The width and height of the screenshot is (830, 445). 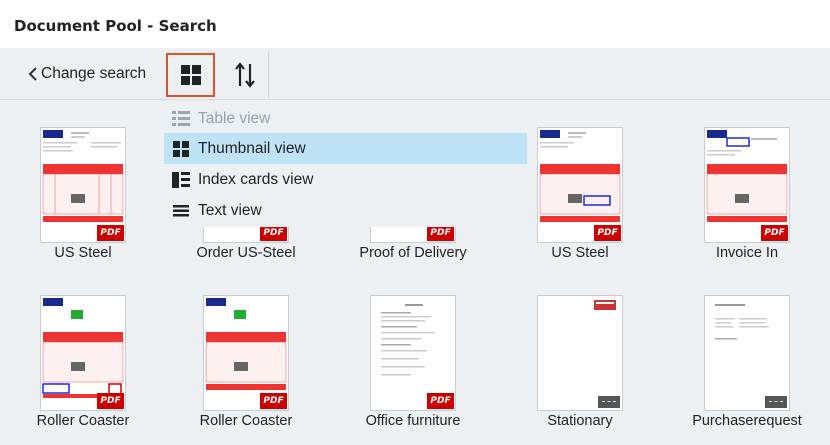 What do you see at coordinates (747, 253) in the screenshot?
I see `document-label: Invoice In` at bounding box center [747, 253].